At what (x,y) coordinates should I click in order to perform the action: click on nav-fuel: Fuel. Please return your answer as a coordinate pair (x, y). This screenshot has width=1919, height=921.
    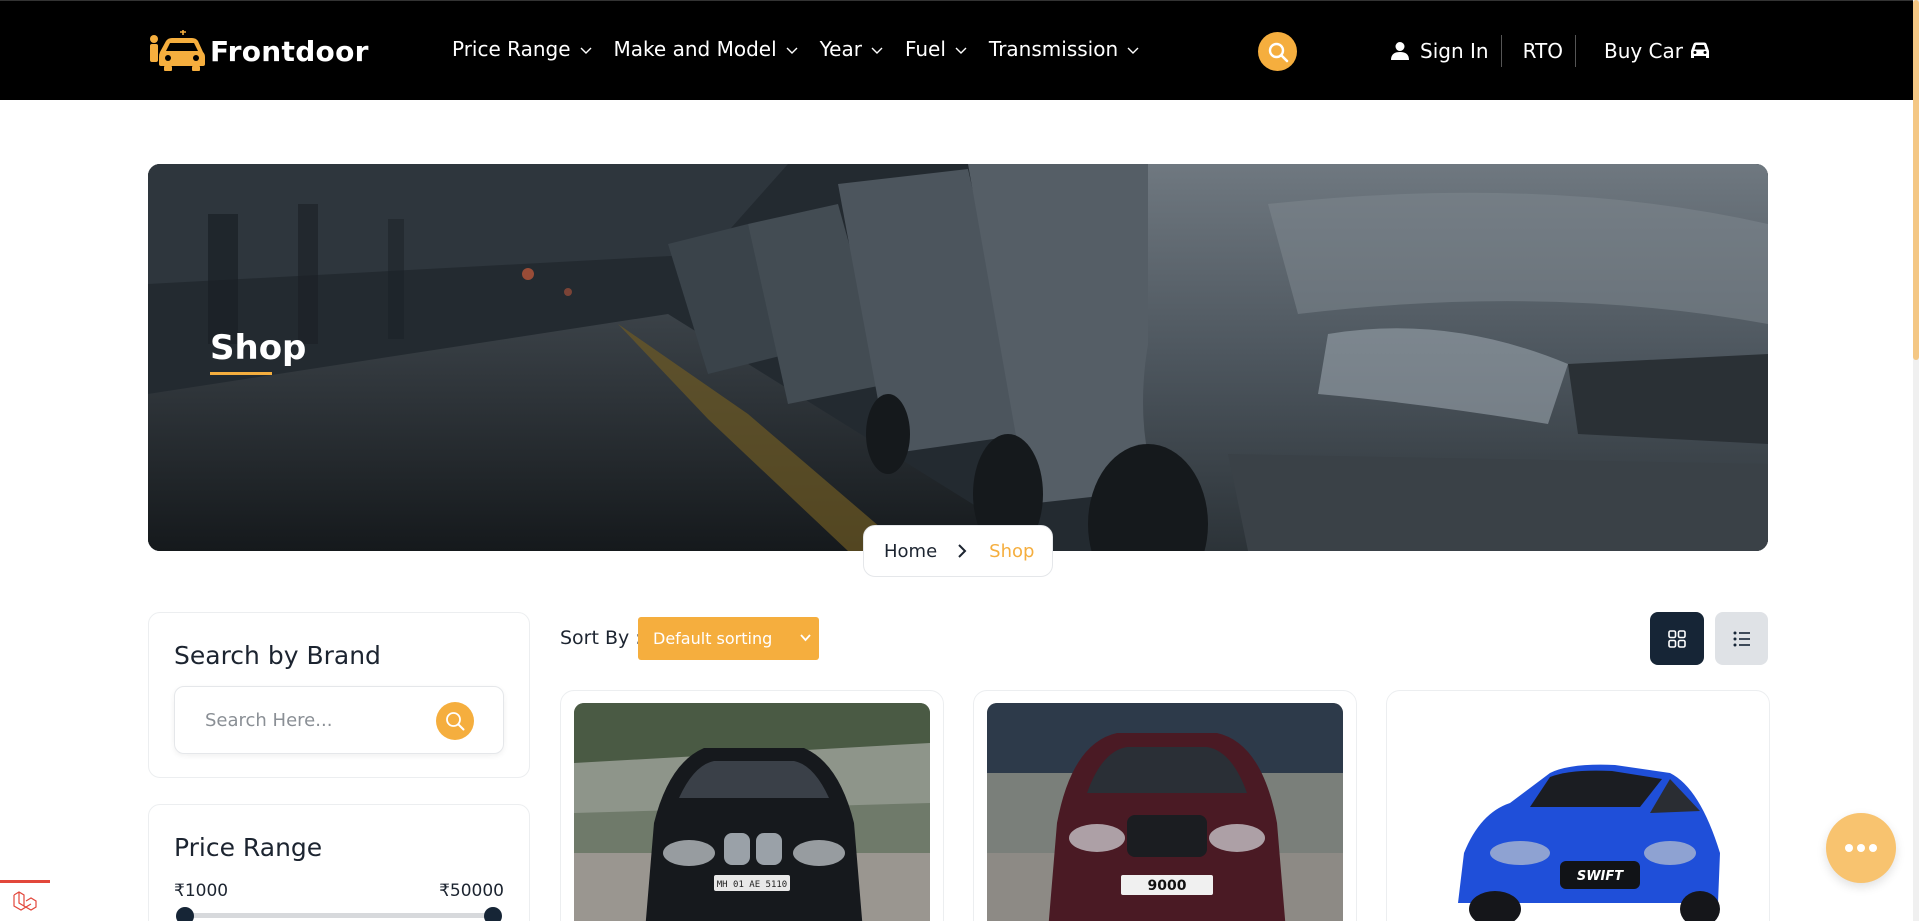
    Looking at the image, I should click on (936, 49).